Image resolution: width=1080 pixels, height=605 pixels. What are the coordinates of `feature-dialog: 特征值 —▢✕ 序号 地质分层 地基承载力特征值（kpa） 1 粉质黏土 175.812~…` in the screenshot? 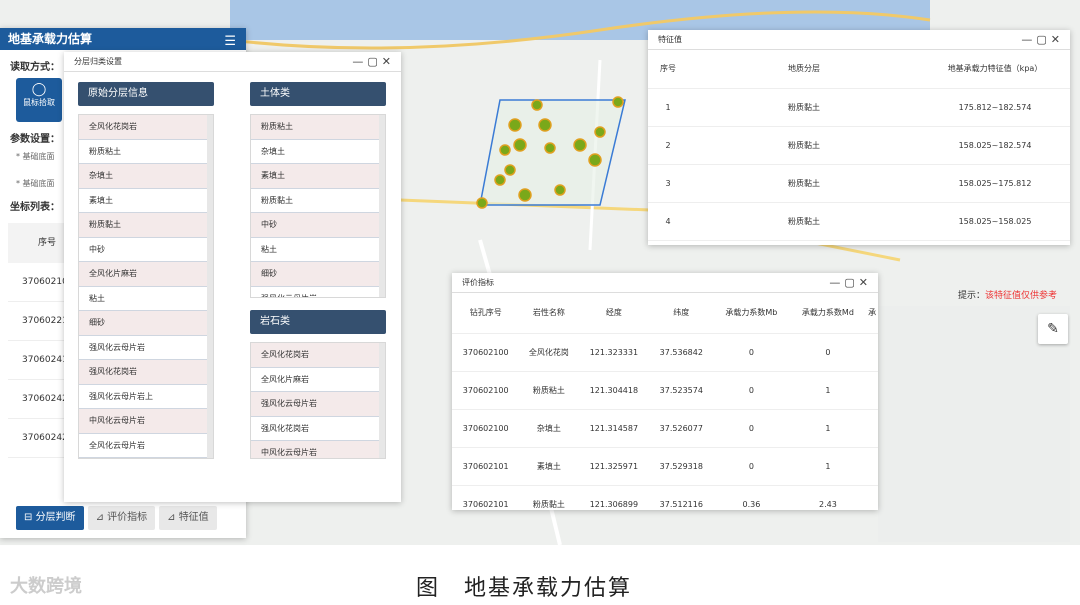 It's located at (859, 137).